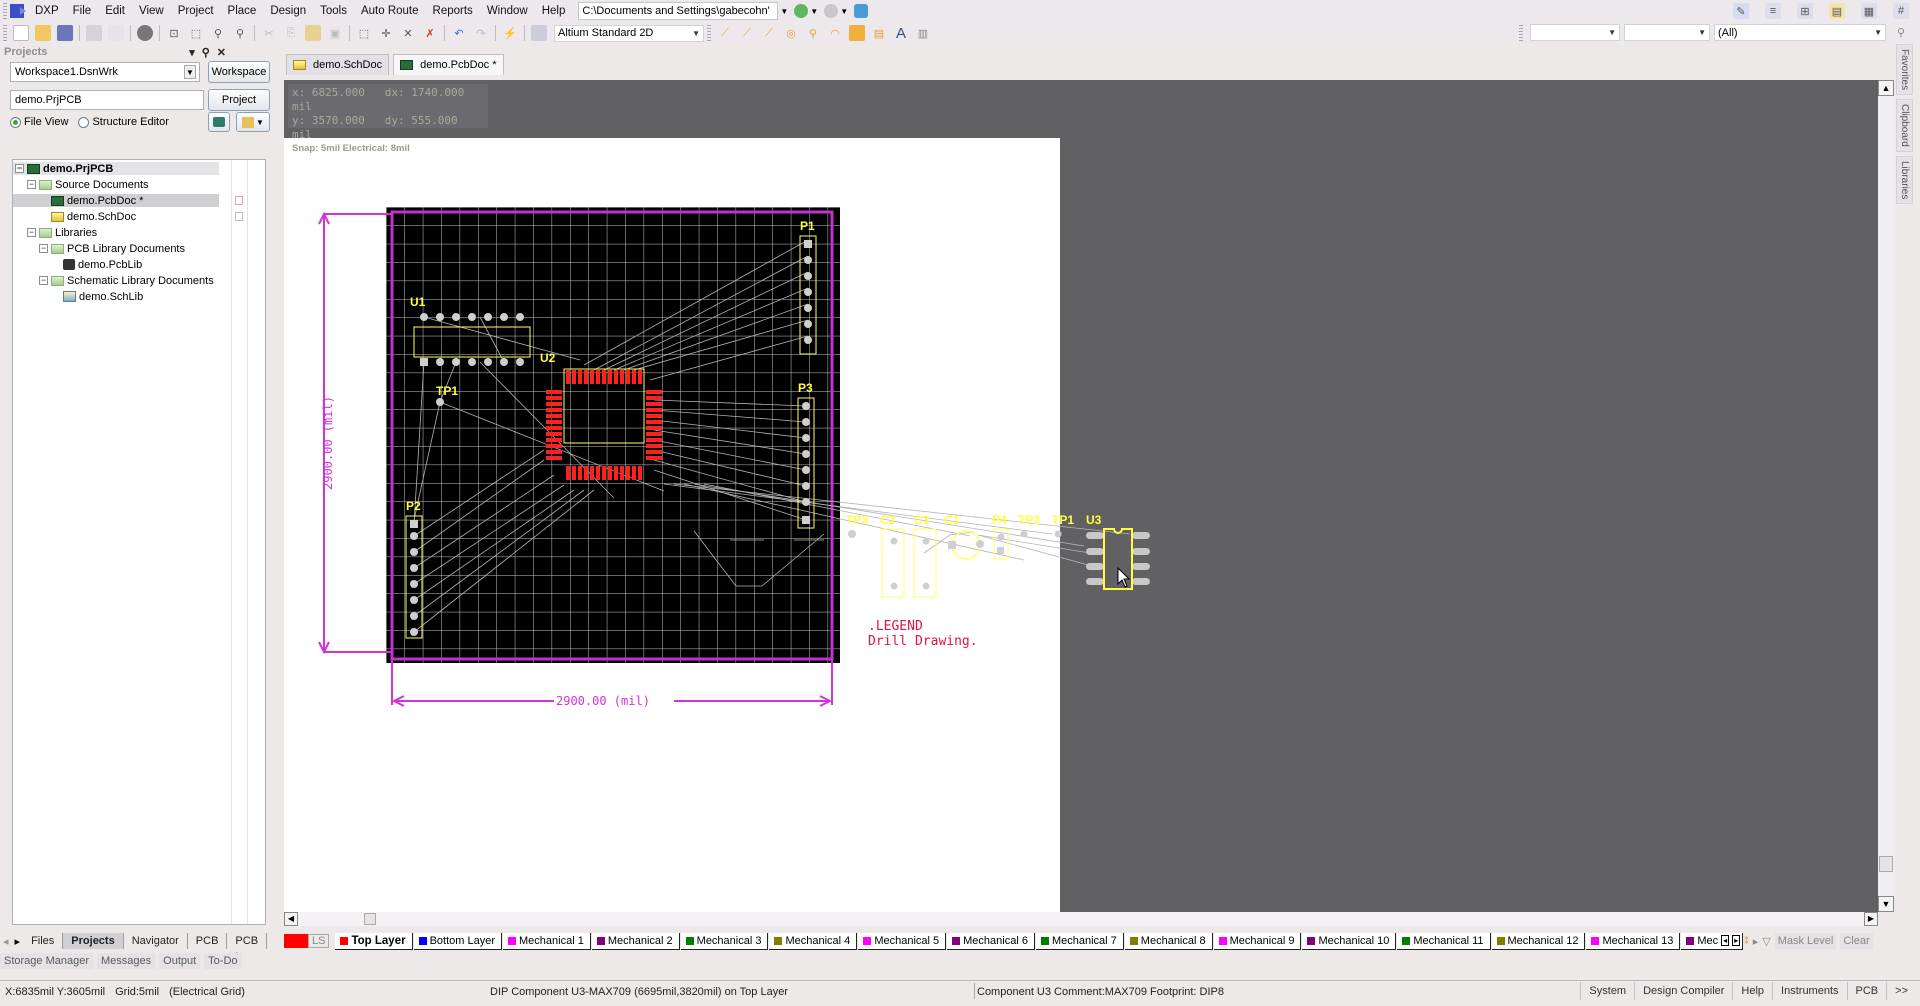 Image resolution: width=1920 pixels, height=1006 pixels. Describe the element at coordinates (725, 33) in the screenshot. I see `interactive-route-icon: ⟋` at that location.